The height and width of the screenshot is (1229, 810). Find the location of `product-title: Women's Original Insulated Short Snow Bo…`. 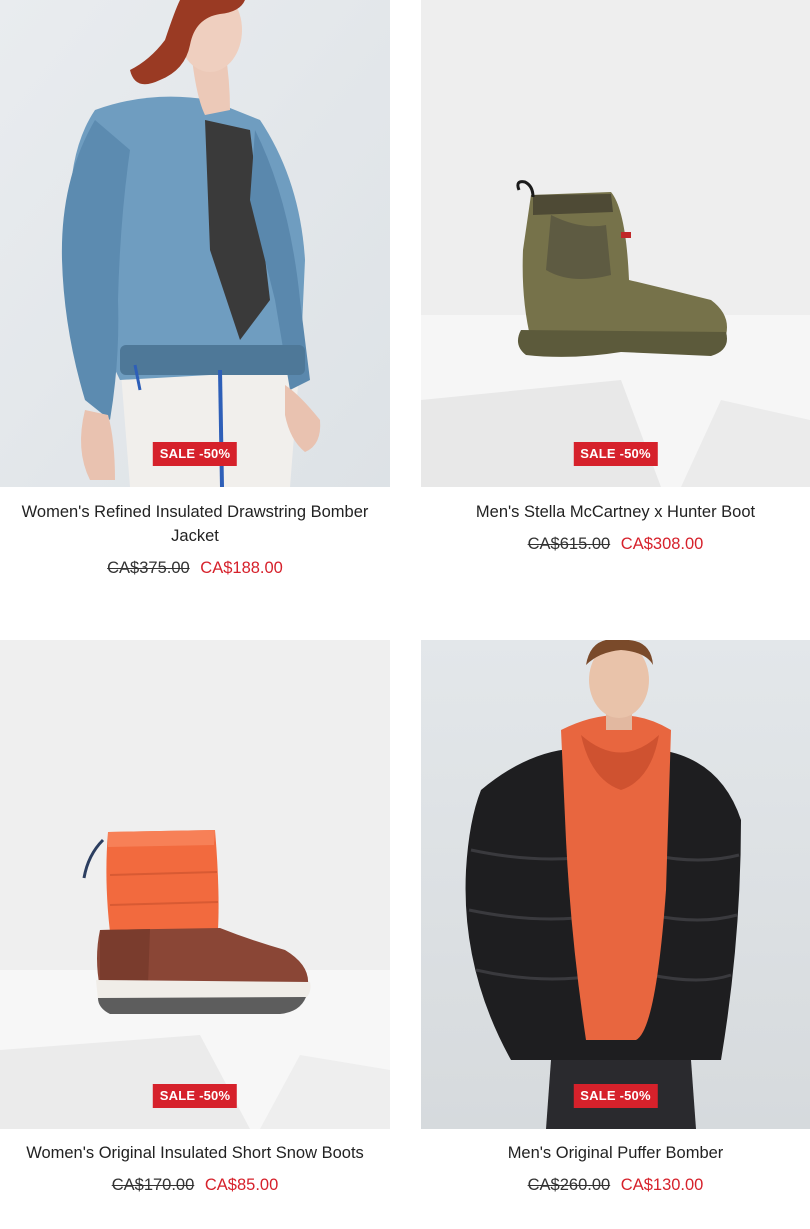

product-title: Women's Original Insulated Short Snow Bo… is located at coordinates (195, 1153).